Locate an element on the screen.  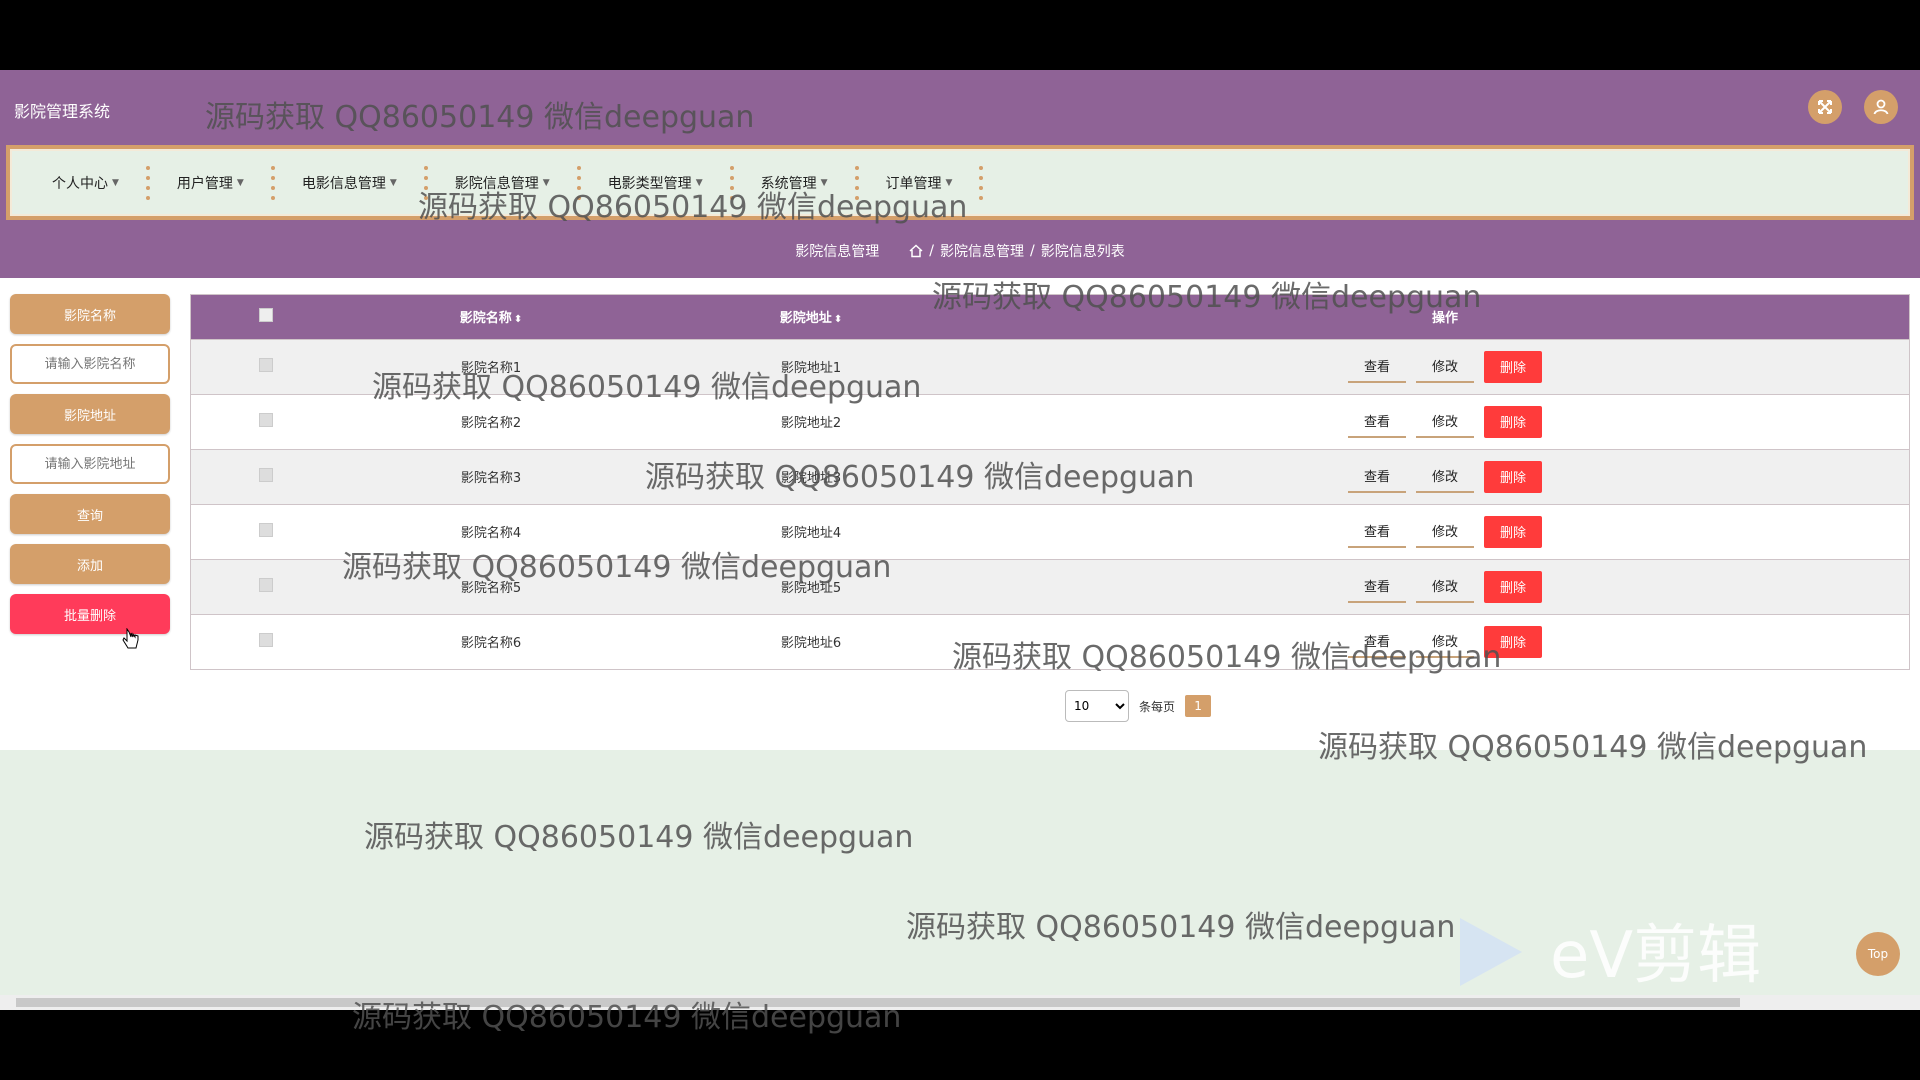
header-label: 影院地址 is located at coordinates (805, 319).